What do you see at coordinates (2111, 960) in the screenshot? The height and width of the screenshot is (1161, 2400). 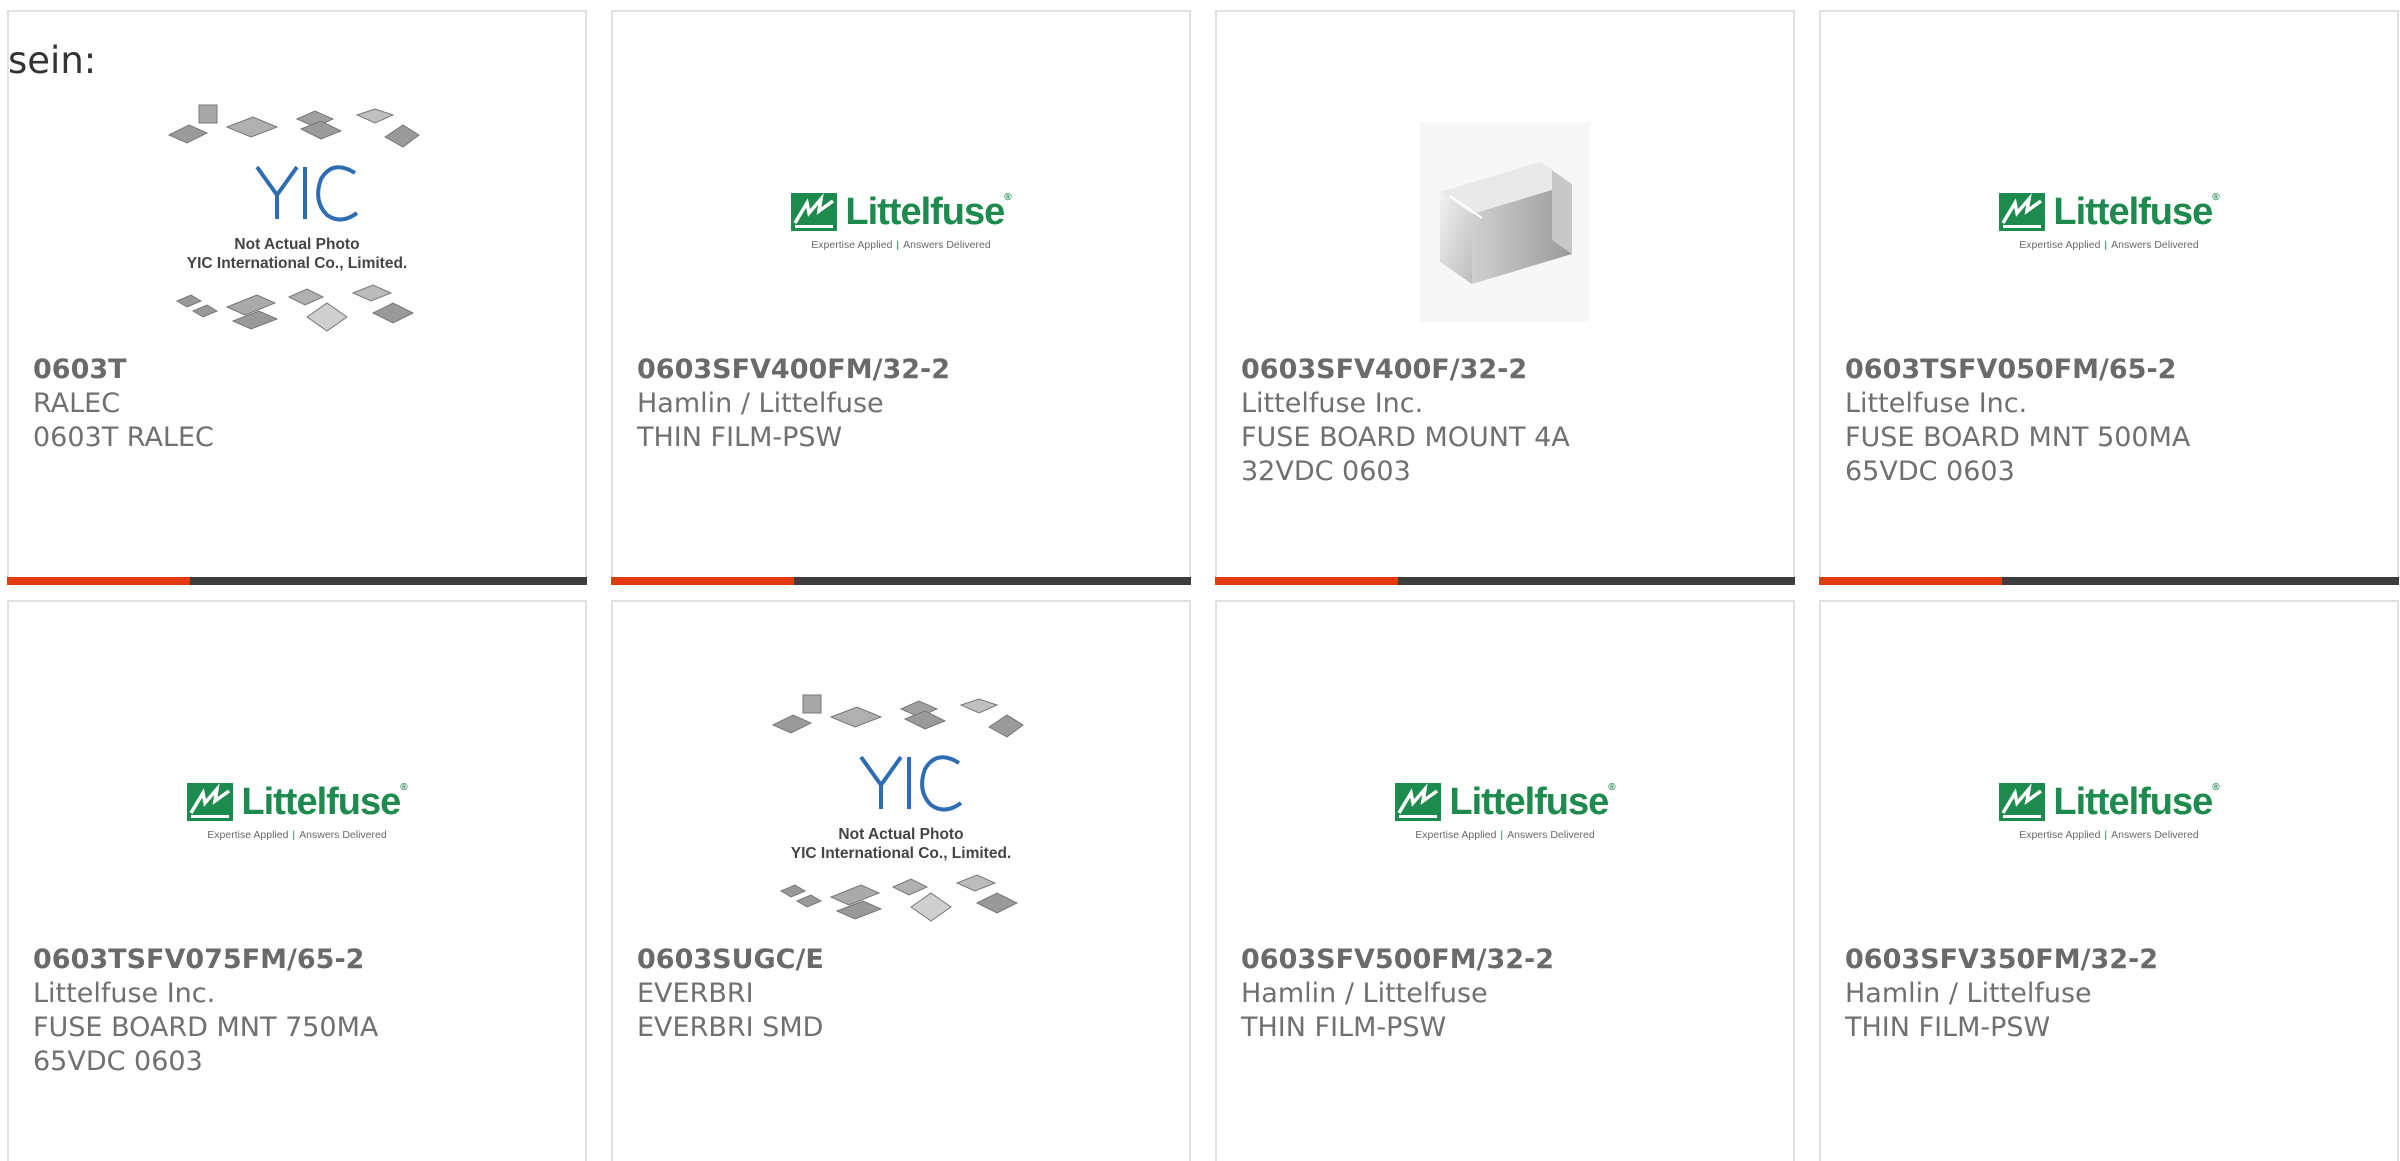 I see `part-number: 0603SFV350FM/32-2` at bounding box center [2111, 960].